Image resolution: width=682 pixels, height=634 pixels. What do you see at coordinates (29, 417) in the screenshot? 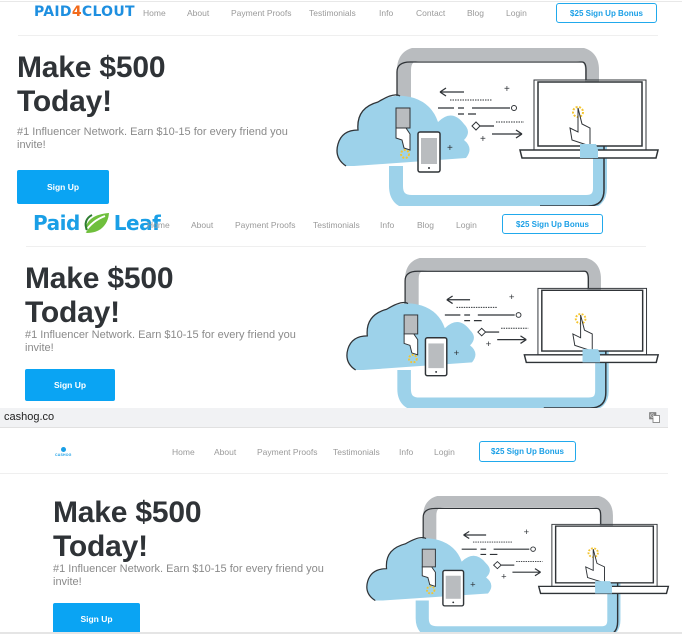
I see `url-text: cashog.co` at bounding box center [29, 417].